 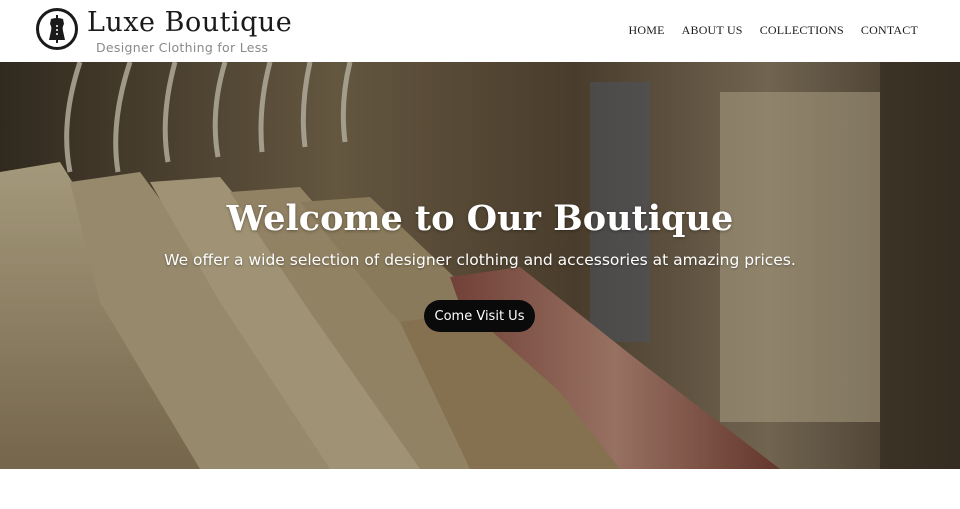 I want to click on page-body, so click(x=480, y=489).